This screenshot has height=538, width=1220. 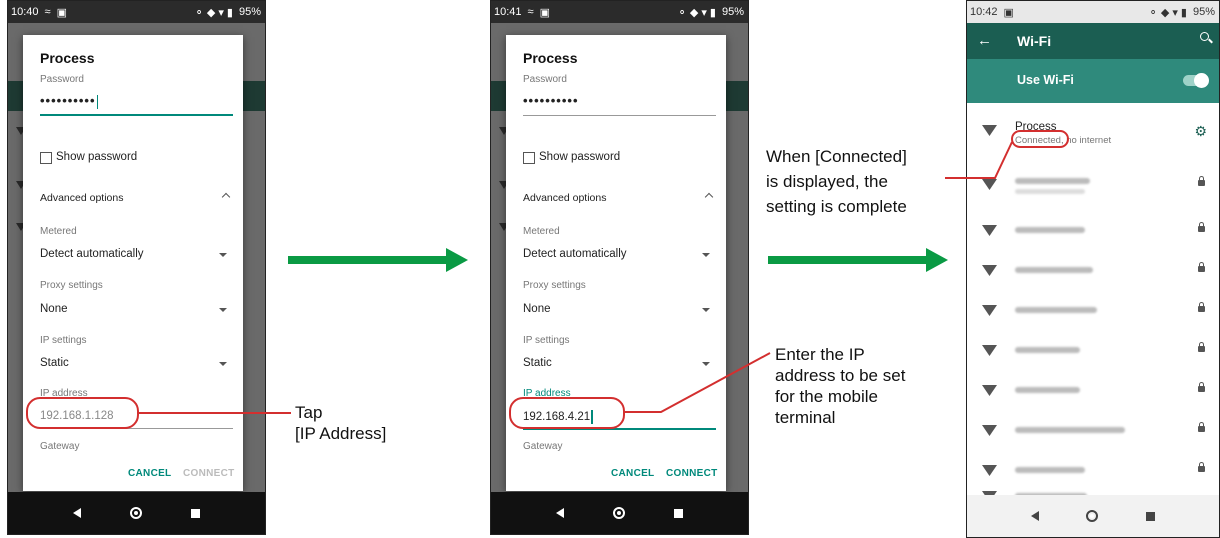 I want to click on status-bar: 10:42 ▣ ⚬ ◆ ▾ ▮ 95%, so click(x=1093, y=12).